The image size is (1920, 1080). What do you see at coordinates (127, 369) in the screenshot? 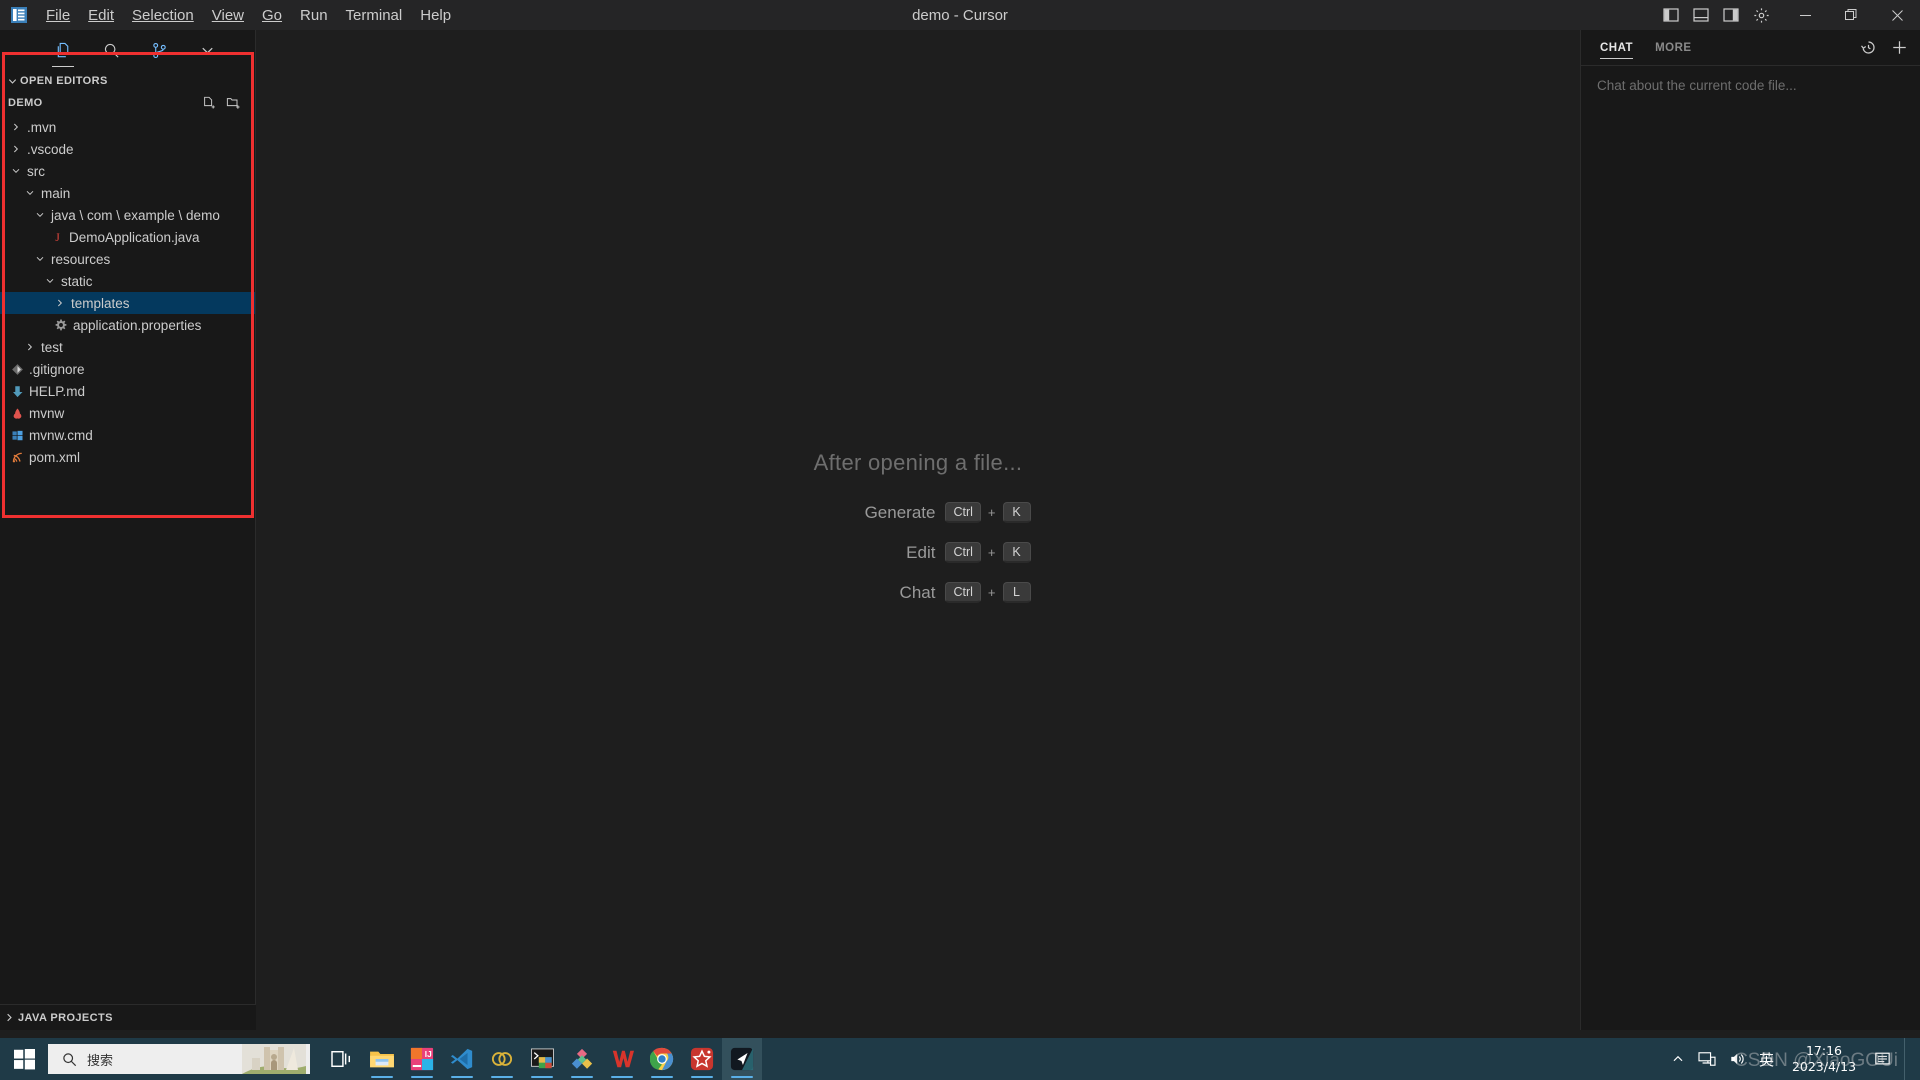
I see `tree-row-gitignore: .gitignore` at bounding box center [127, 369].